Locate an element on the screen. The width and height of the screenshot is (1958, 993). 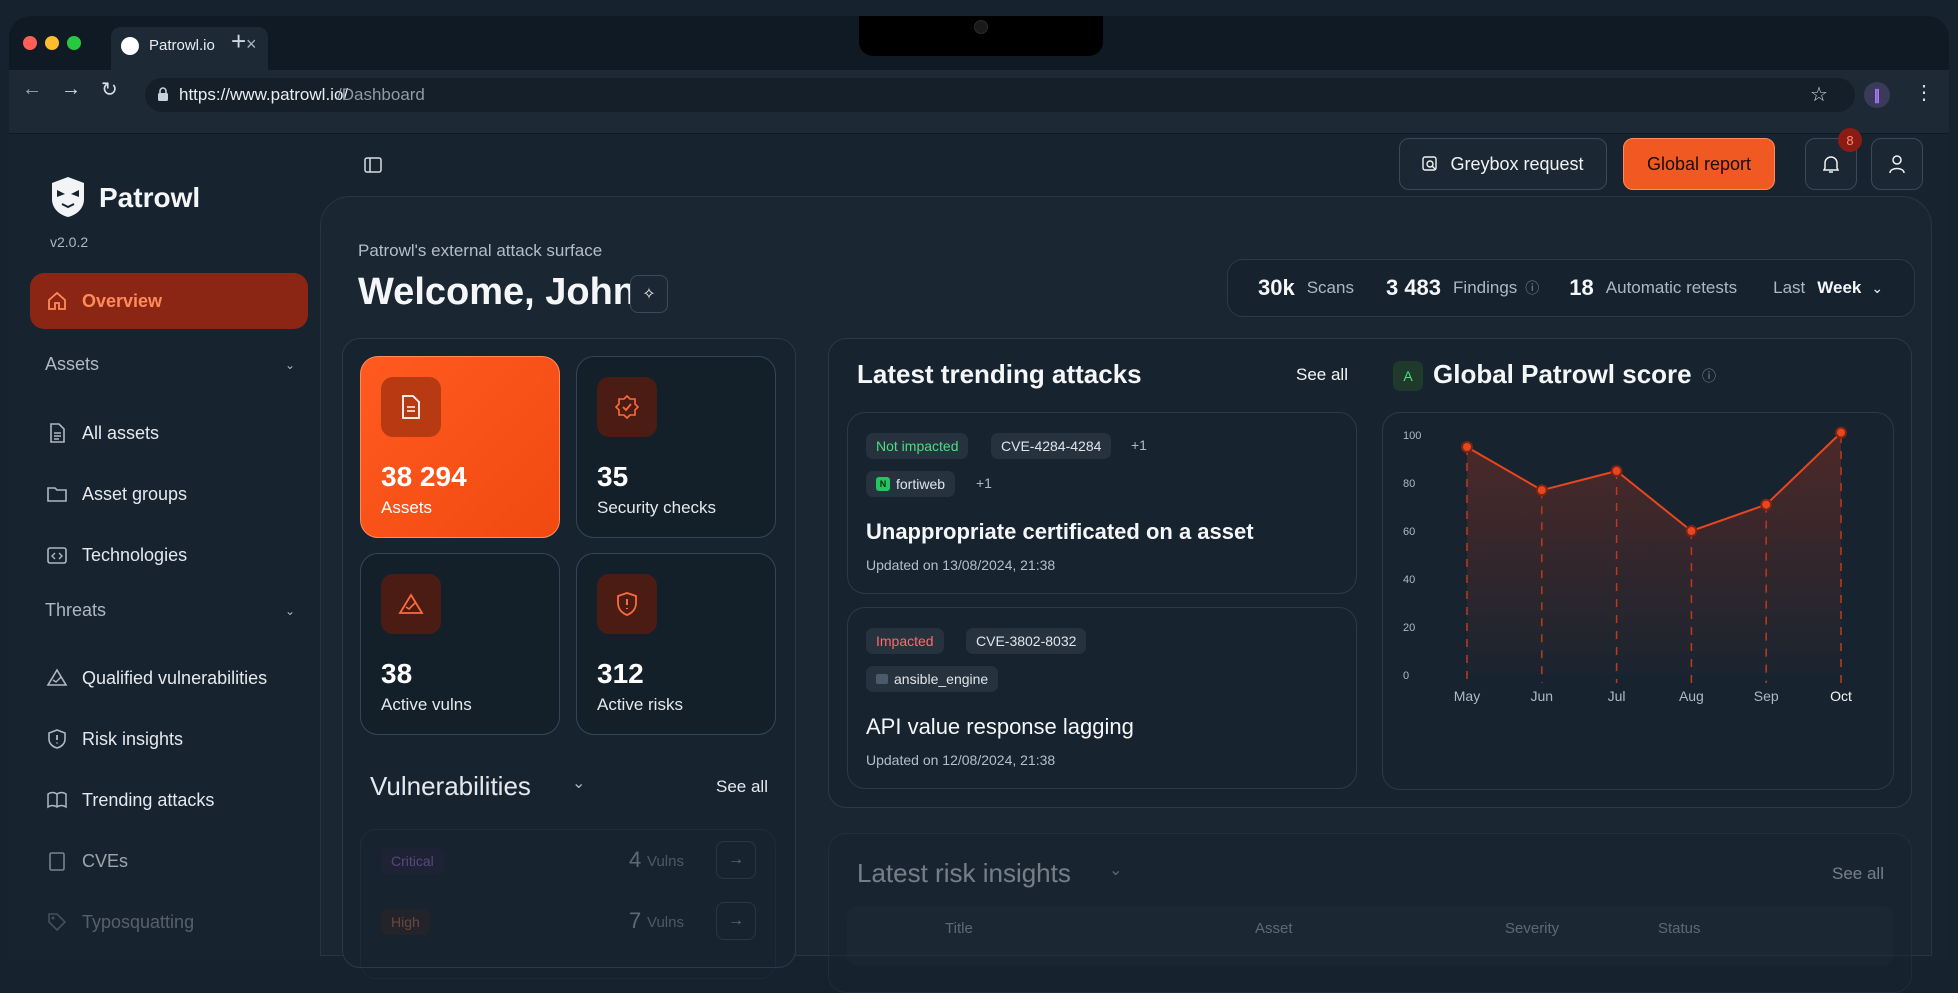
icon-box is located at coordinates (627, 407).